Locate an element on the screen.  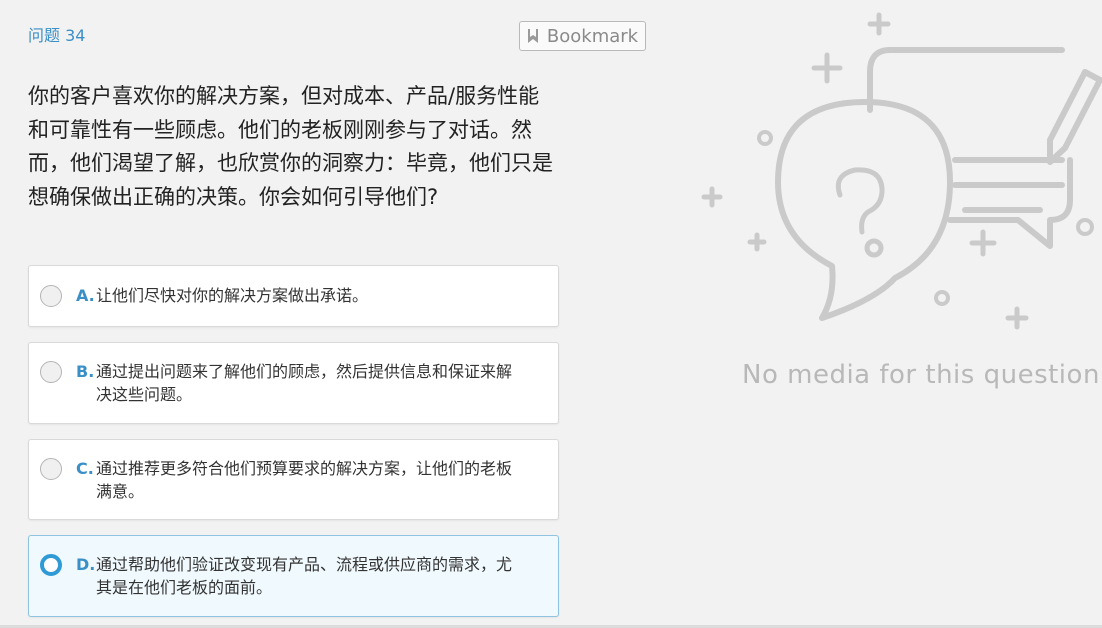
answer-option-a: A. 让他们尽快对你的解决方案做出承诺。 is located at coordinates (293, 296).